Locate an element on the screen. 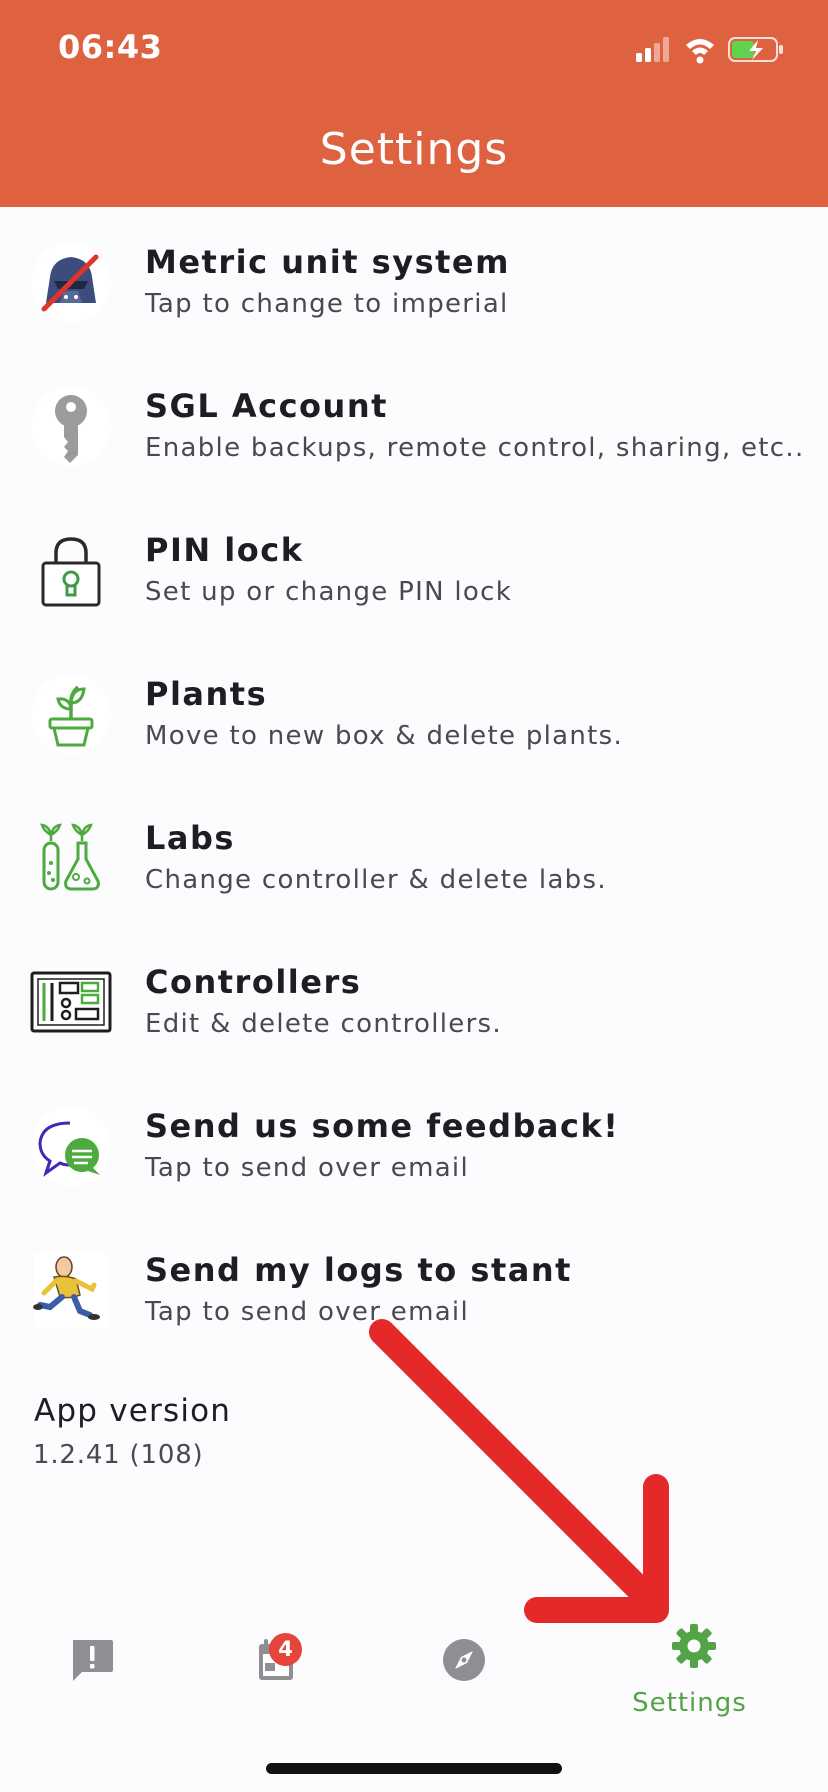 The width and height of the screenshot is (828, 1792). setting-subtitle: Tap to send over email is located at coordinates (307, 1168).